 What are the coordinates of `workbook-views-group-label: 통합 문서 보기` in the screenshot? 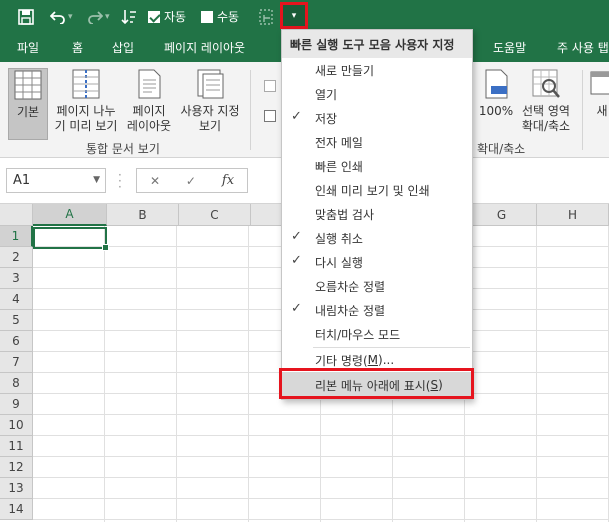 It's located at (123, 149).